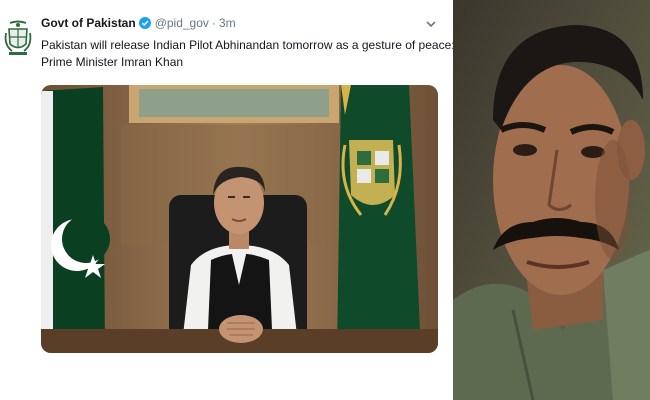 This screenshot has height=400, width=650. Describe the element at coordinates (431, 23) in the screenshot. I see `chevron-down-icon` at that location.